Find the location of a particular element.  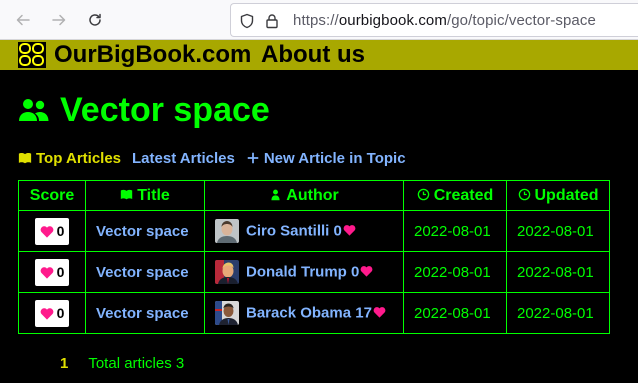

users-icon is located at coordinates (34, 110).